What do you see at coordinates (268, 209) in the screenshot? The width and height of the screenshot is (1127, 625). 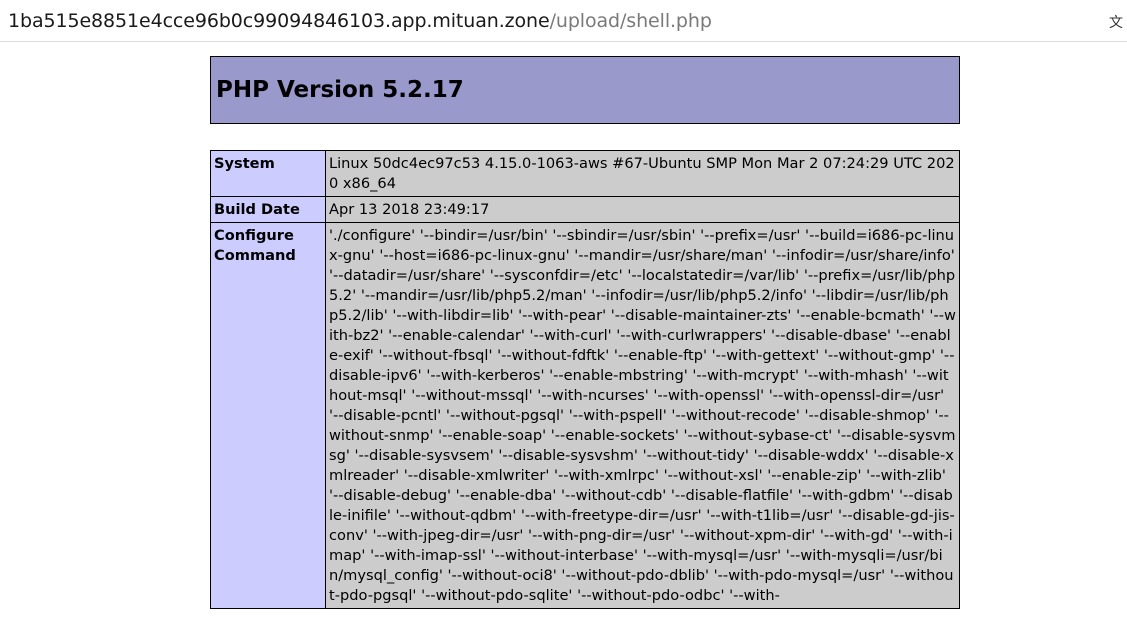 I see `row-label: Build Date` at bounding box center [268, 209].